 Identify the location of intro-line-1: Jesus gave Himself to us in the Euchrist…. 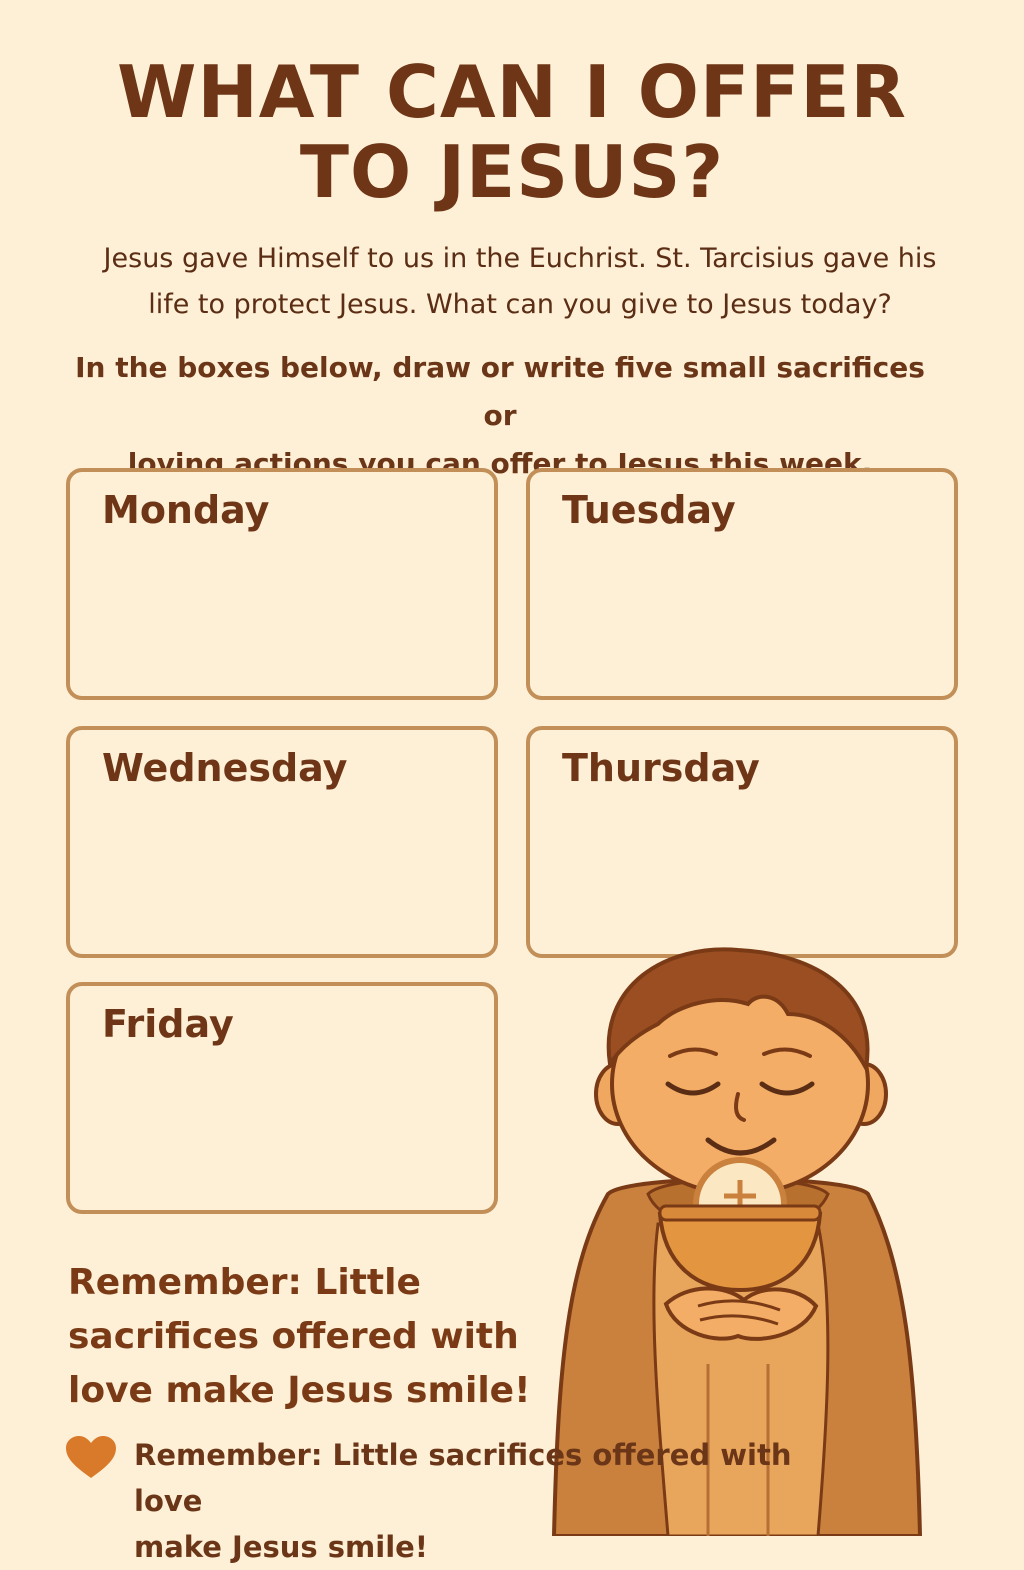
(520, 258).